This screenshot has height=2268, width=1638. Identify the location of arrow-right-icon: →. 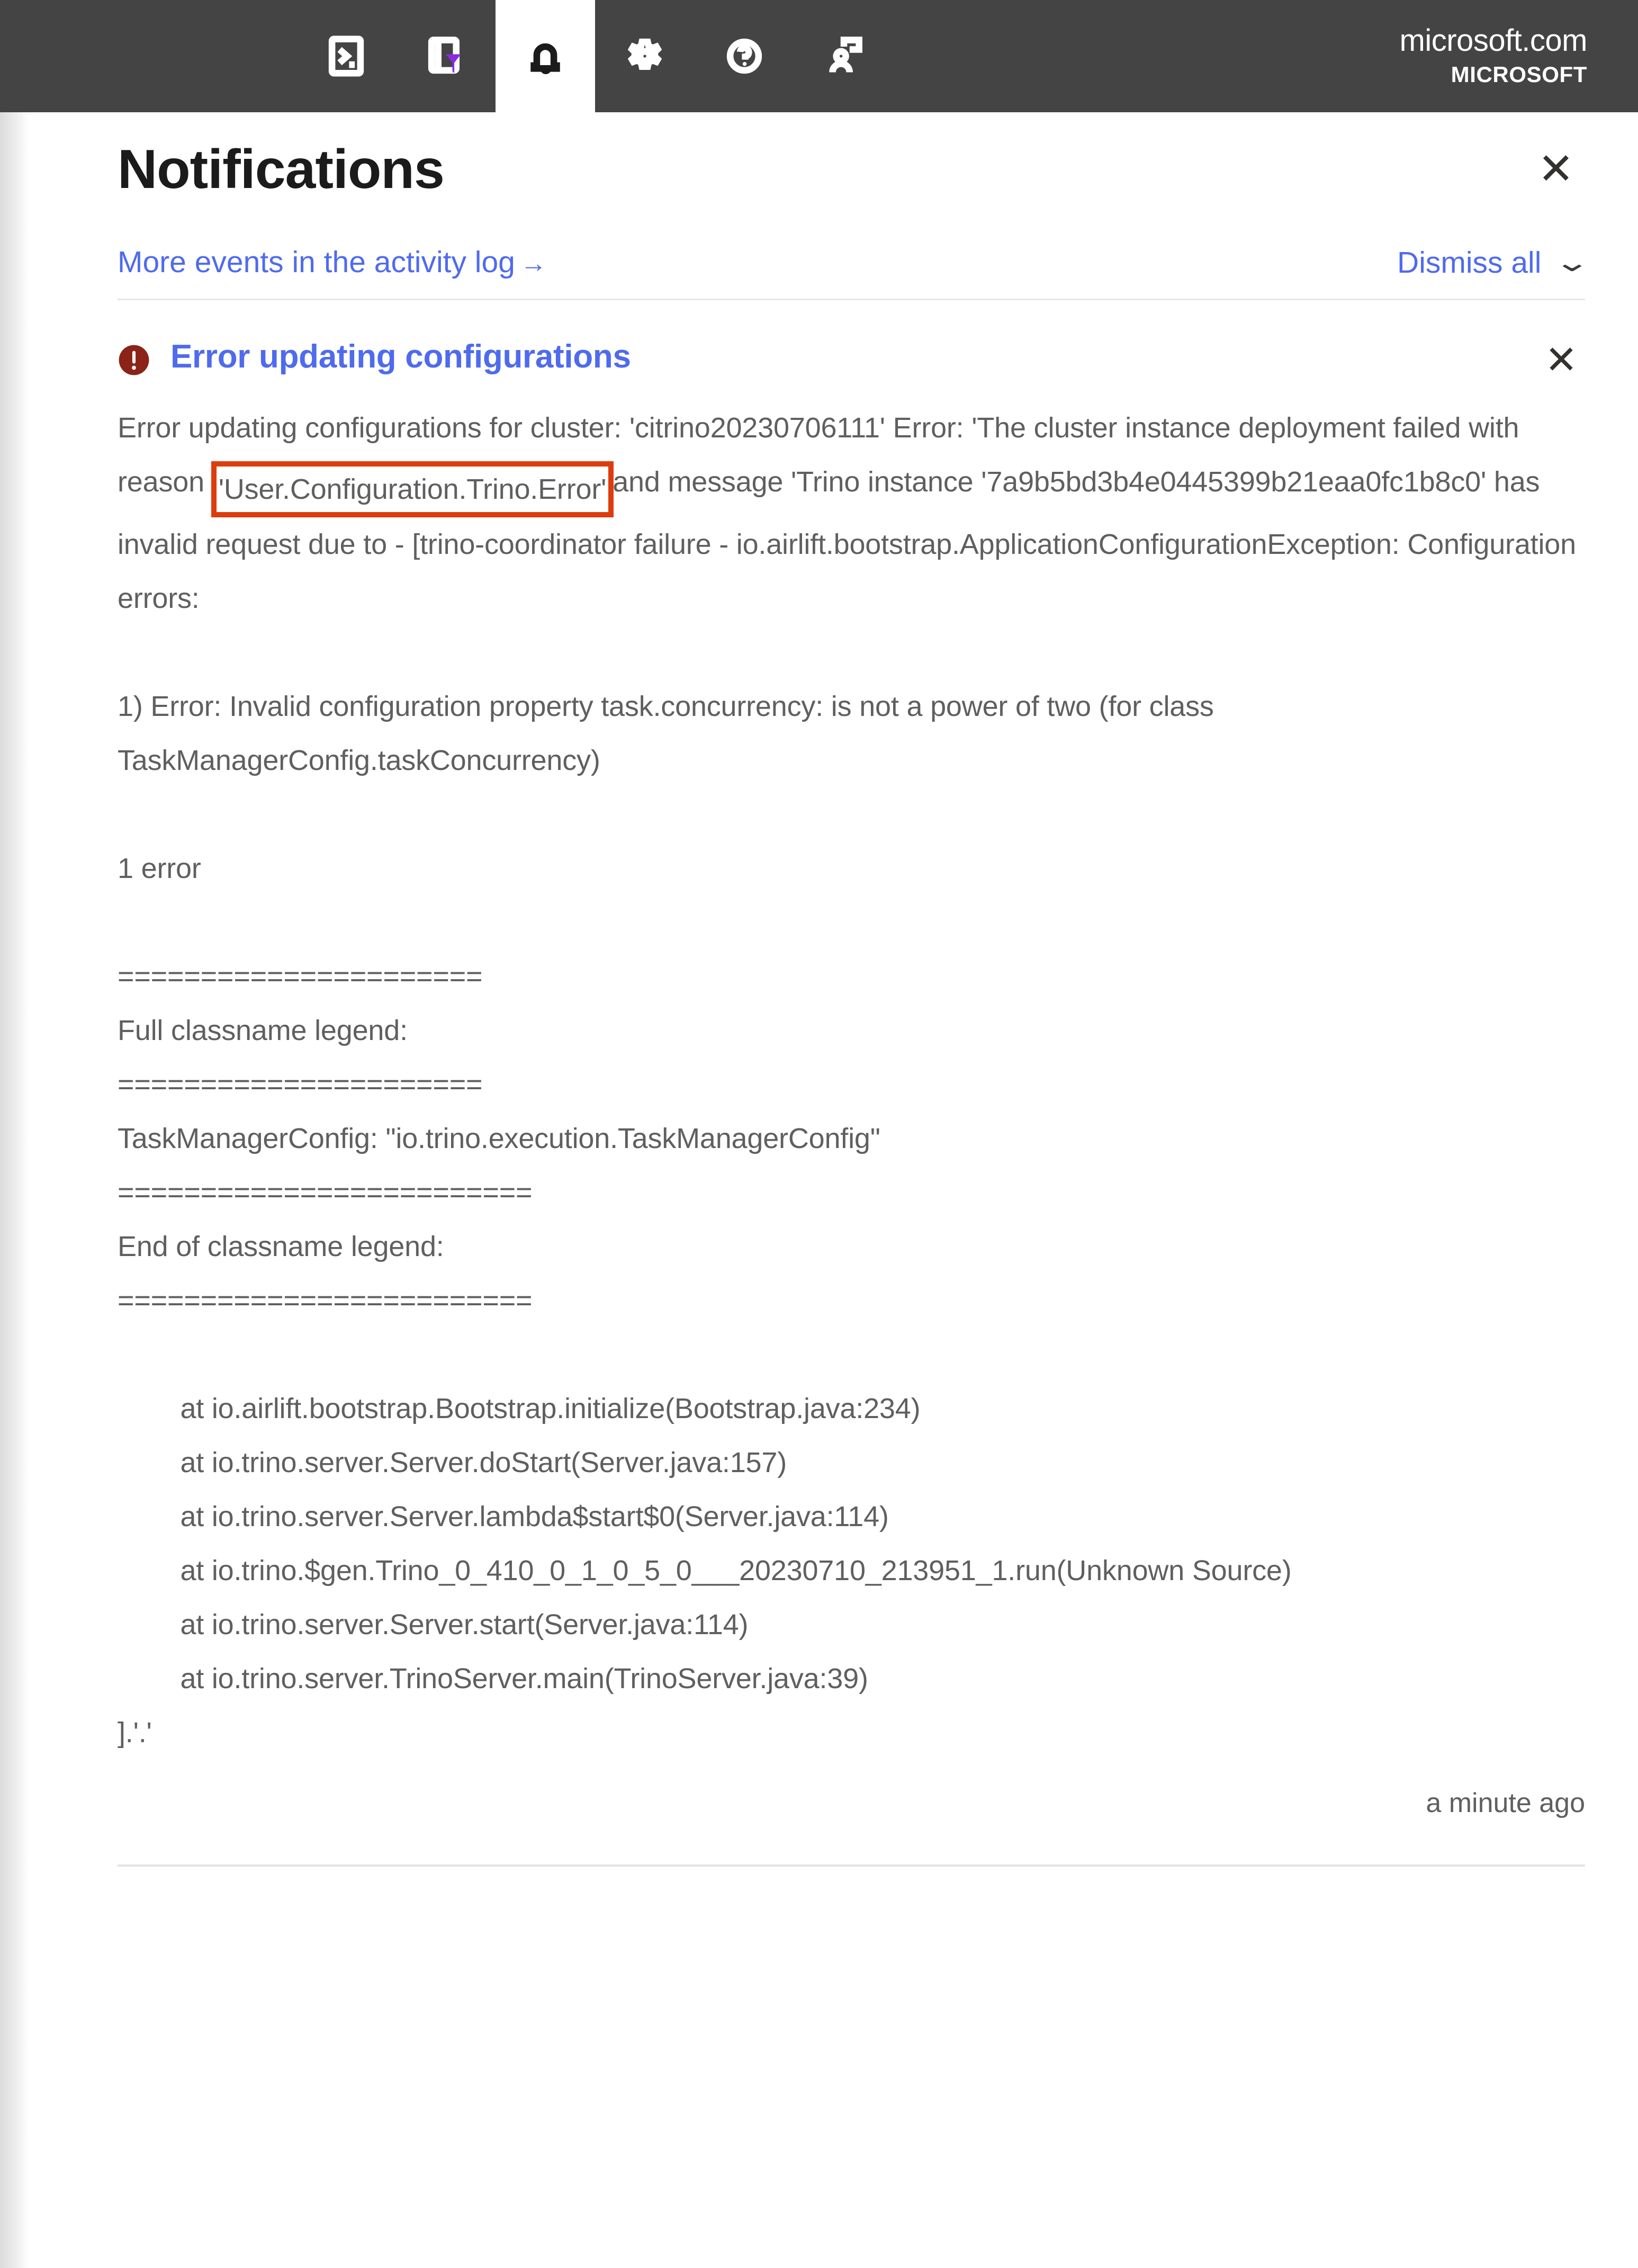
(533, 263).